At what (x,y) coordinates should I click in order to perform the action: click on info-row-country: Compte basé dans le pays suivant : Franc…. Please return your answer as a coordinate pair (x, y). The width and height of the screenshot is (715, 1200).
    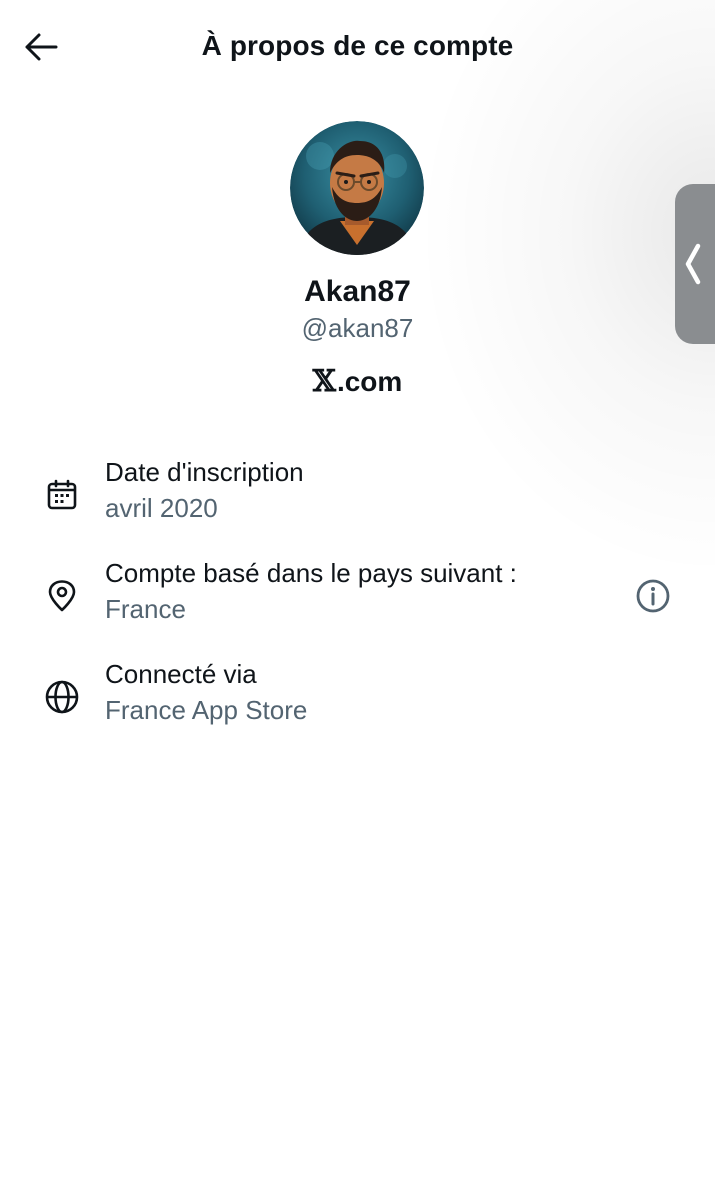
    Looking at the image, I should click on (357, 598).